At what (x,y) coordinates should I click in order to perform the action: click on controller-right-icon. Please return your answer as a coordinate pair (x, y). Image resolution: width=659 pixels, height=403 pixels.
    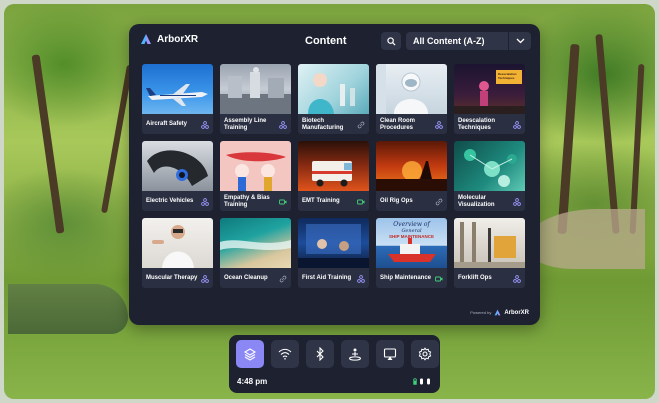
    Looking at the image, I should click on (428, 381).